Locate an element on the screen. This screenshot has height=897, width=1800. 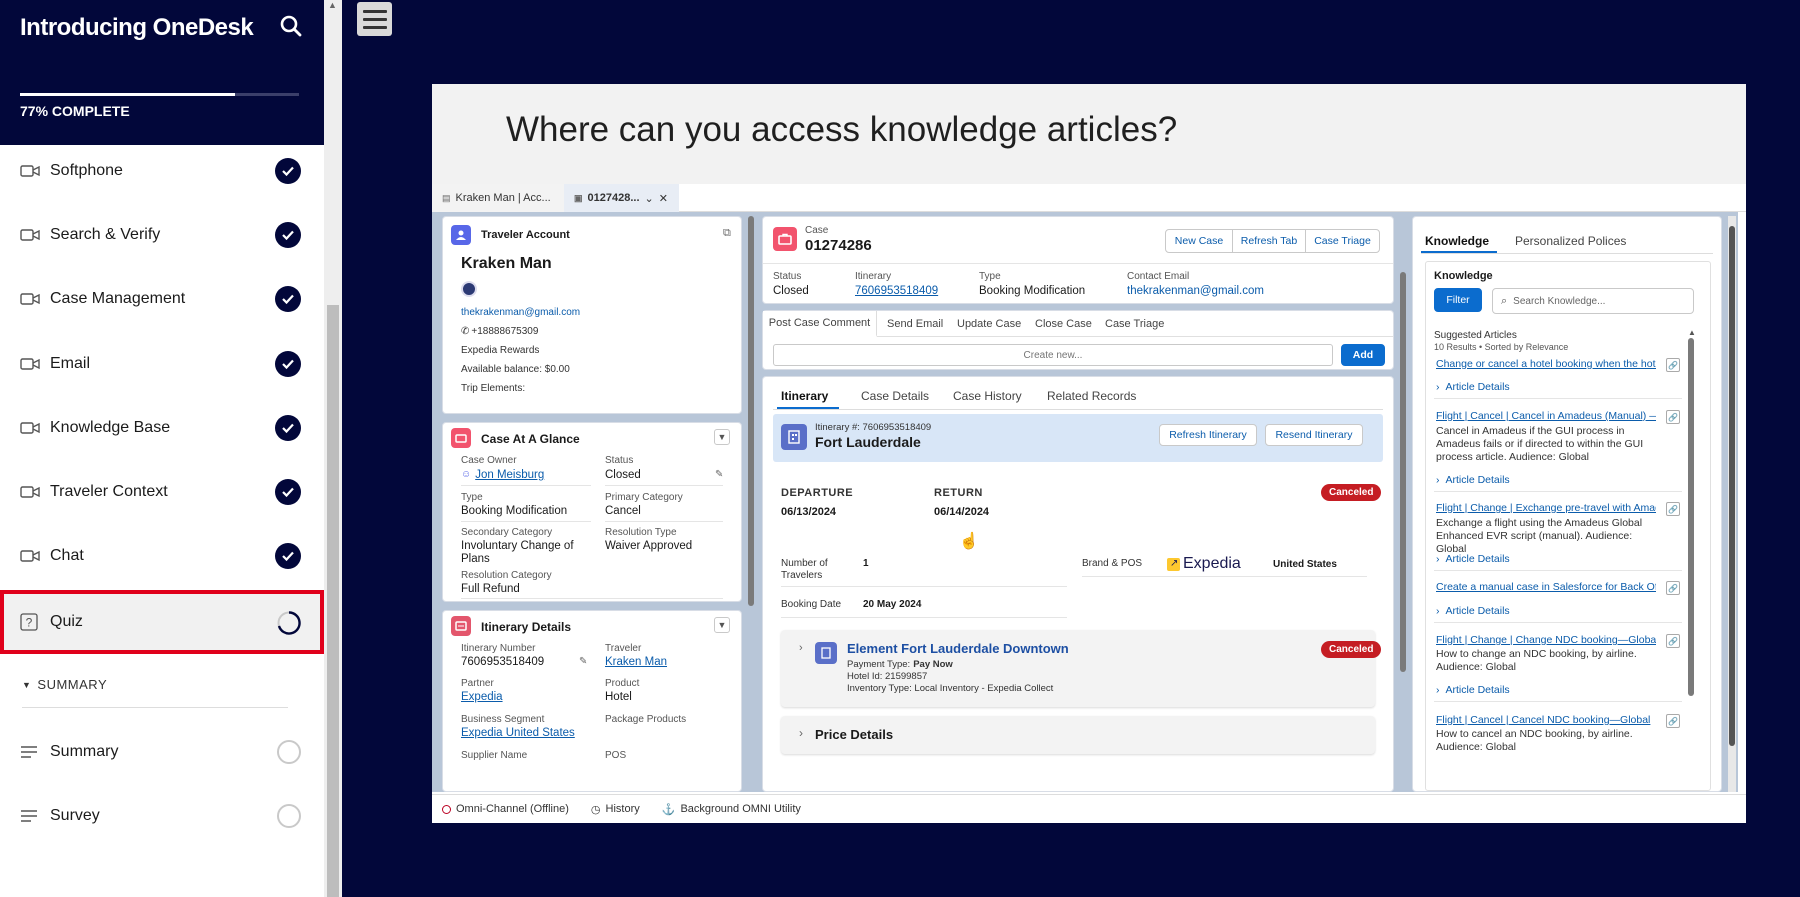
price-details-label: Price Details is located at coordinates (854, 734).